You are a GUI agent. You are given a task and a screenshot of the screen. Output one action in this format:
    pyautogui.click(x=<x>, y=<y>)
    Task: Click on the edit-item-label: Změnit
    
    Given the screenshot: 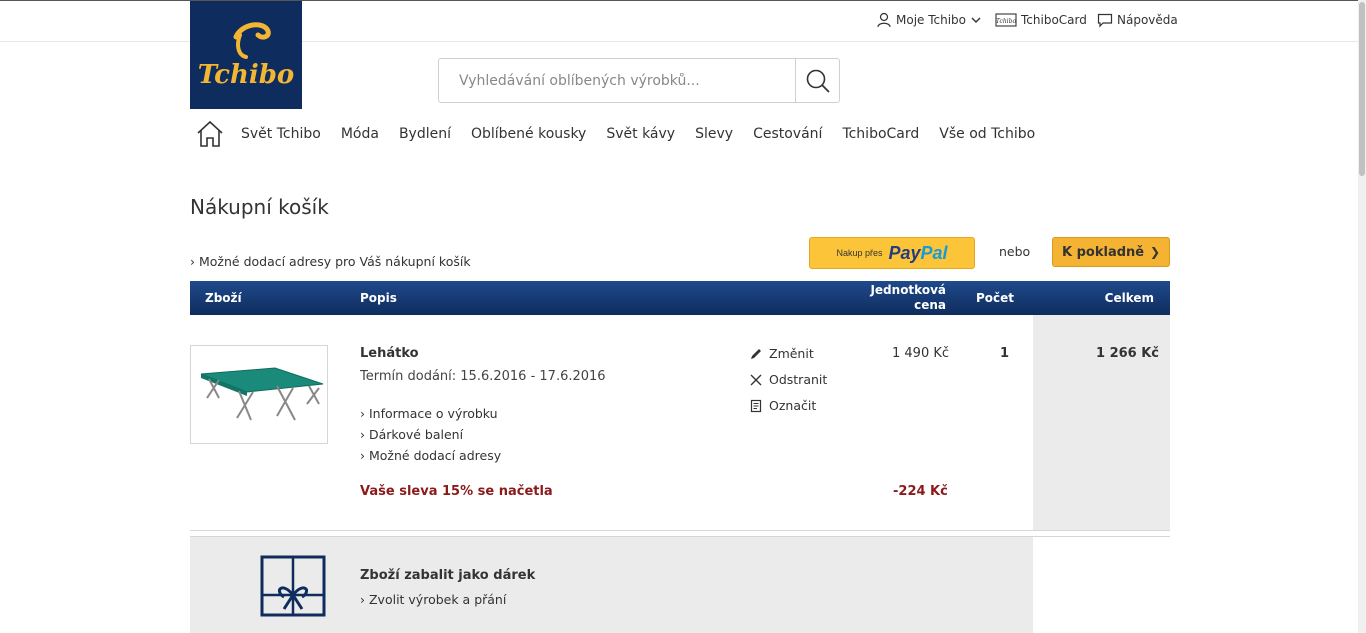 What is the action you would take?
    pyautogui.click(x=791, y=353)
    